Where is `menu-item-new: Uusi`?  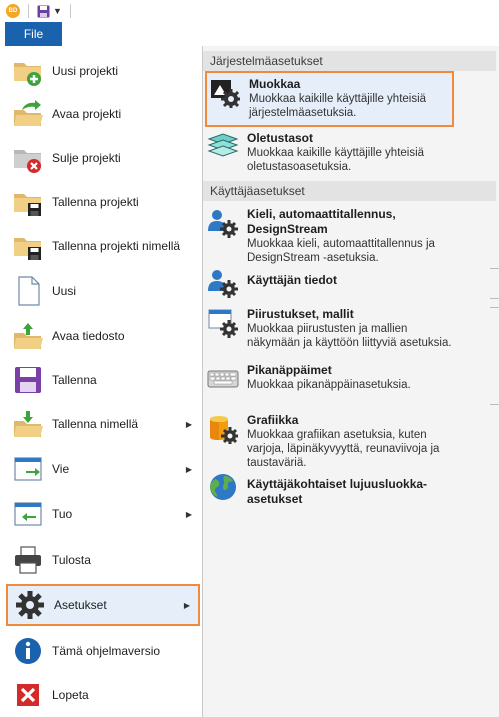 menu-item-new: Uusi is located at coordinates (103, 291).